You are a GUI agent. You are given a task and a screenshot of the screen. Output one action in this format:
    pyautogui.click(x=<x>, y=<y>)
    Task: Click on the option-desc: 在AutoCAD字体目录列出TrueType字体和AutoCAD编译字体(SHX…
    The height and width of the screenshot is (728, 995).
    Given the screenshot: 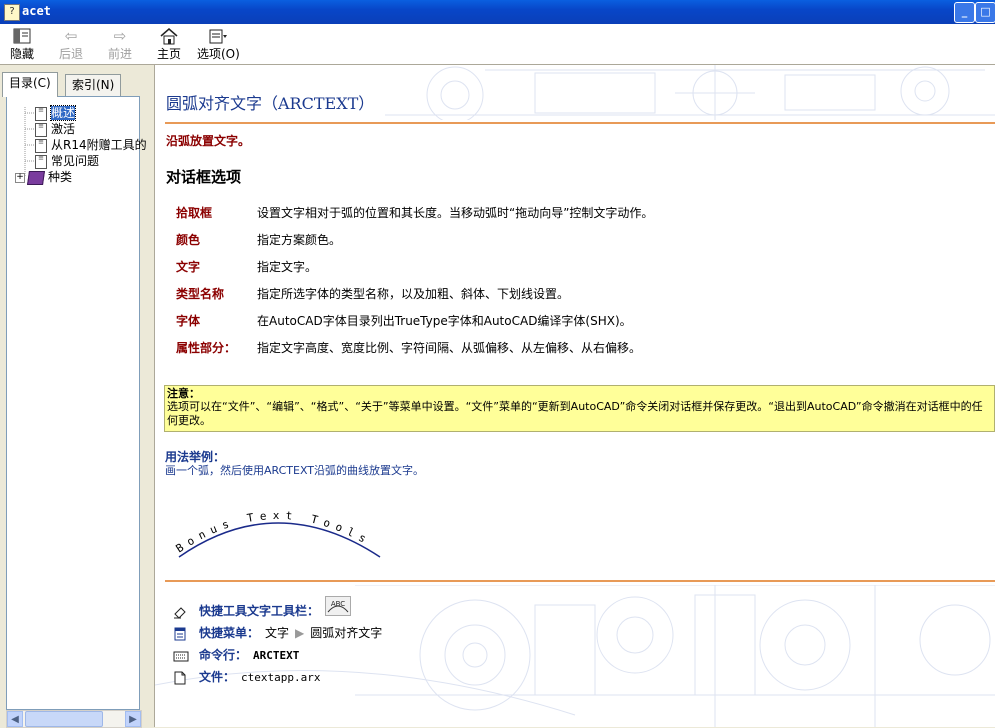 What is the action you would take?
    pyautogui.click(x=444, y=321)
    